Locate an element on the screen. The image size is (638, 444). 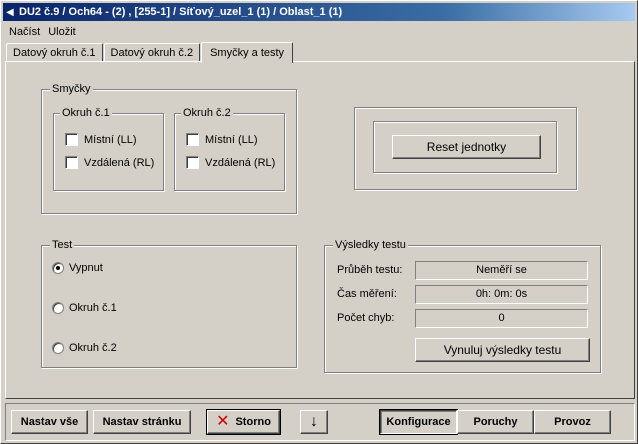
okruh1-group: Okruh č.1 Místní (LL) Vzdálená (RL) is located at coordinates (108, 148).